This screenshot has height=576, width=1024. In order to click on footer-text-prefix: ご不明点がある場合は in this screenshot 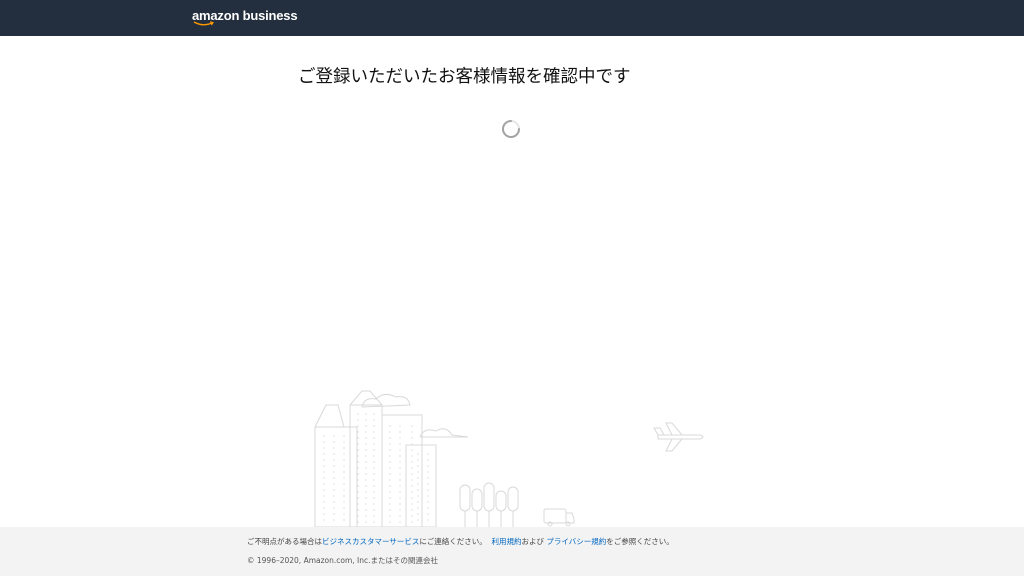, I will do `click(284, 541)`.